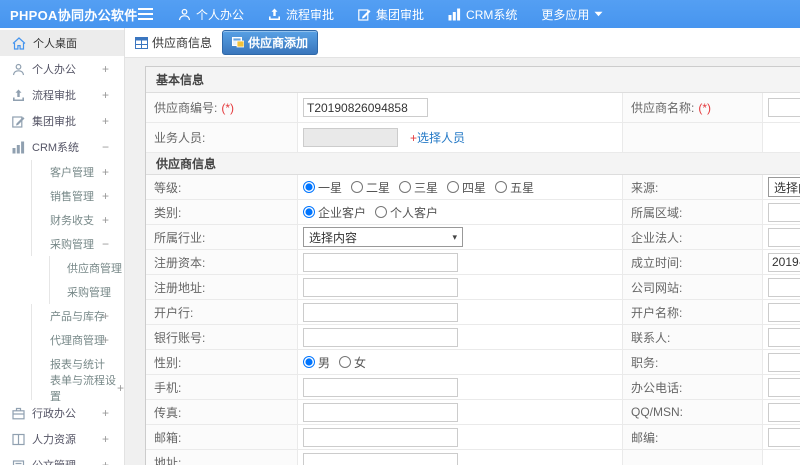 The height and width of the screenshot is (465, 800). I want to click on nav-crm-system: CRM系统, so click(482, 14).